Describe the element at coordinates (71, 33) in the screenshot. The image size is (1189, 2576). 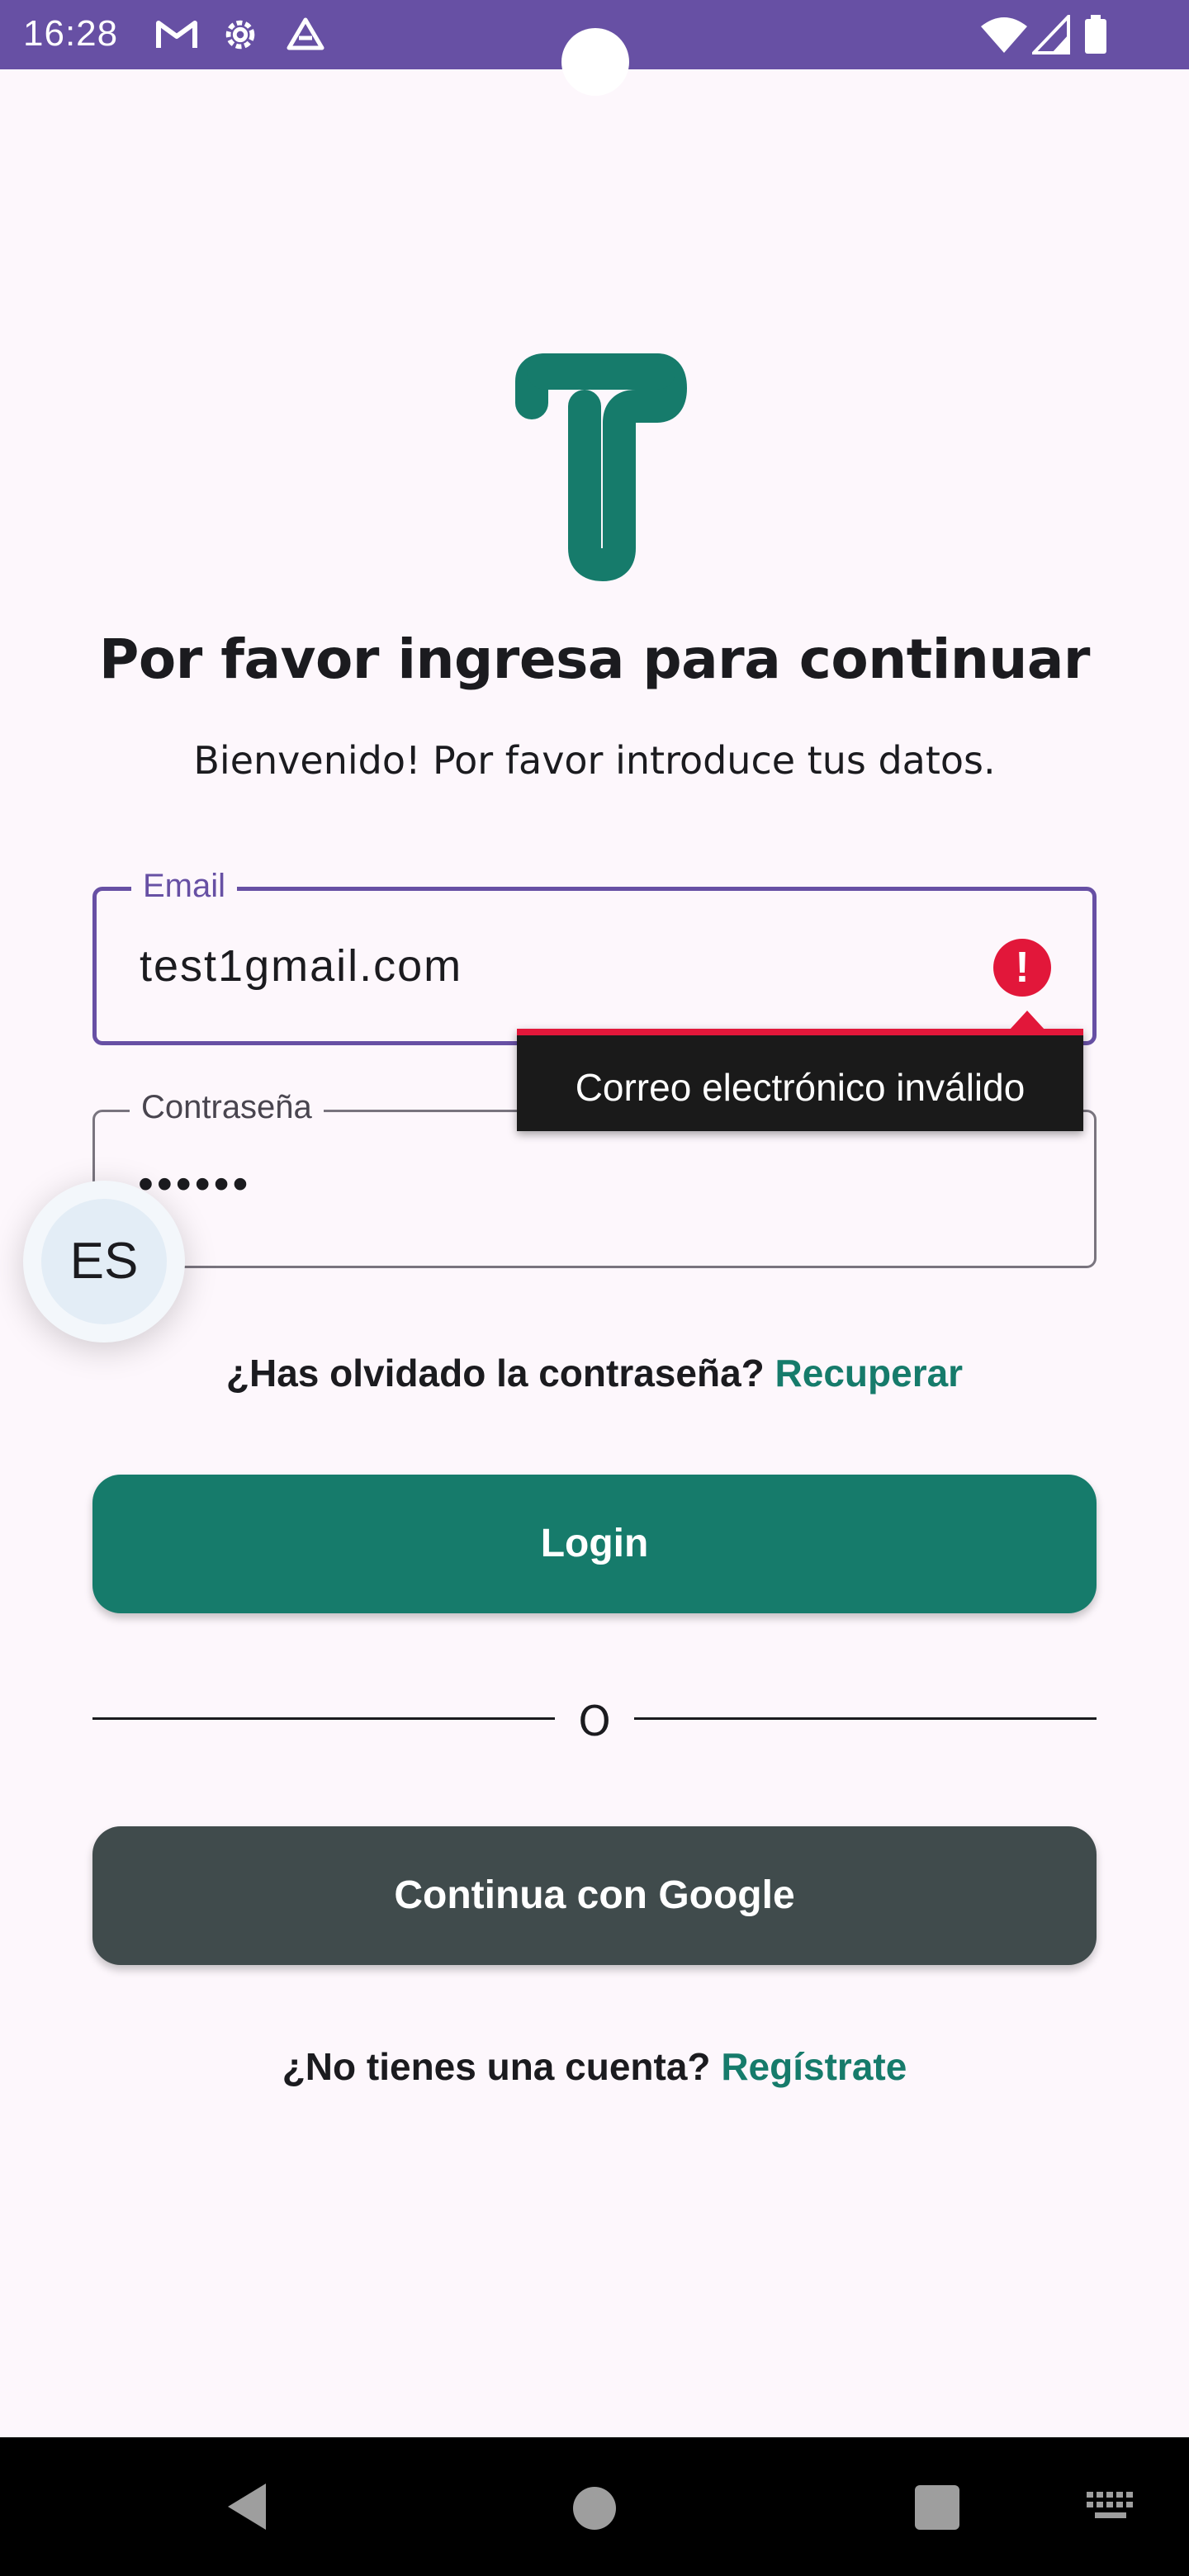
I see `status-time: 16:28` at that location.